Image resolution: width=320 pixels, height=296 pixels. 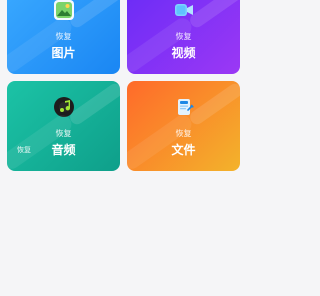 I want to click on tile-videos: 恢复 视频, so click(x=183, y=37).